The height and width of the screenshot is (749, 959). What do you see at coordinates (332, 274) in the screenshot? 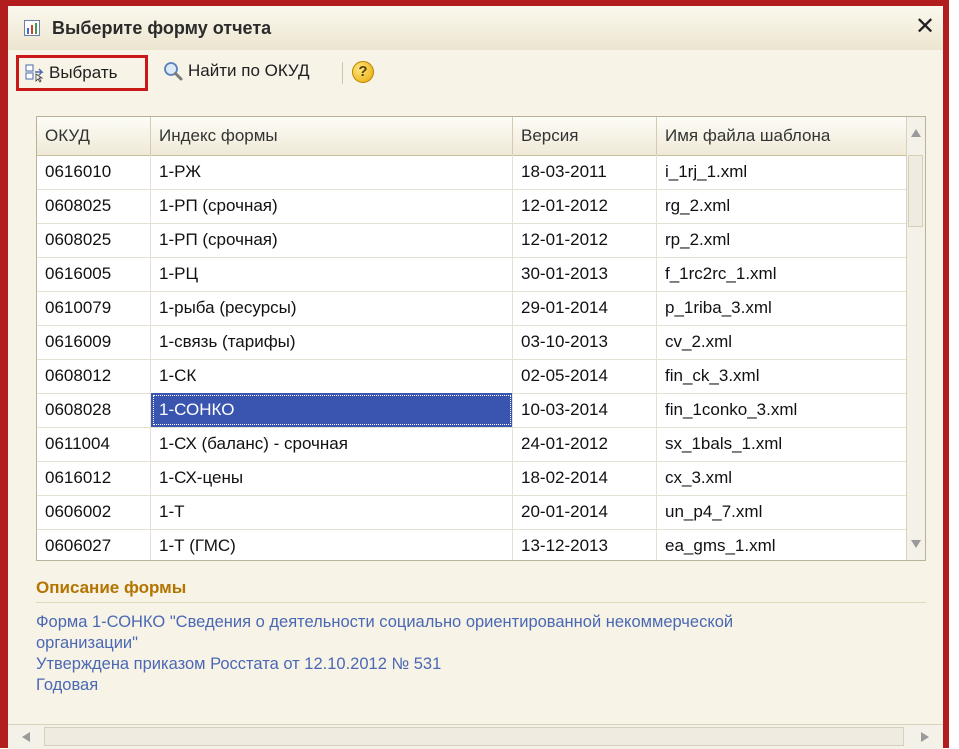
I see `cell-form-index: 1-РЦ` at bounding box center [332, 274].